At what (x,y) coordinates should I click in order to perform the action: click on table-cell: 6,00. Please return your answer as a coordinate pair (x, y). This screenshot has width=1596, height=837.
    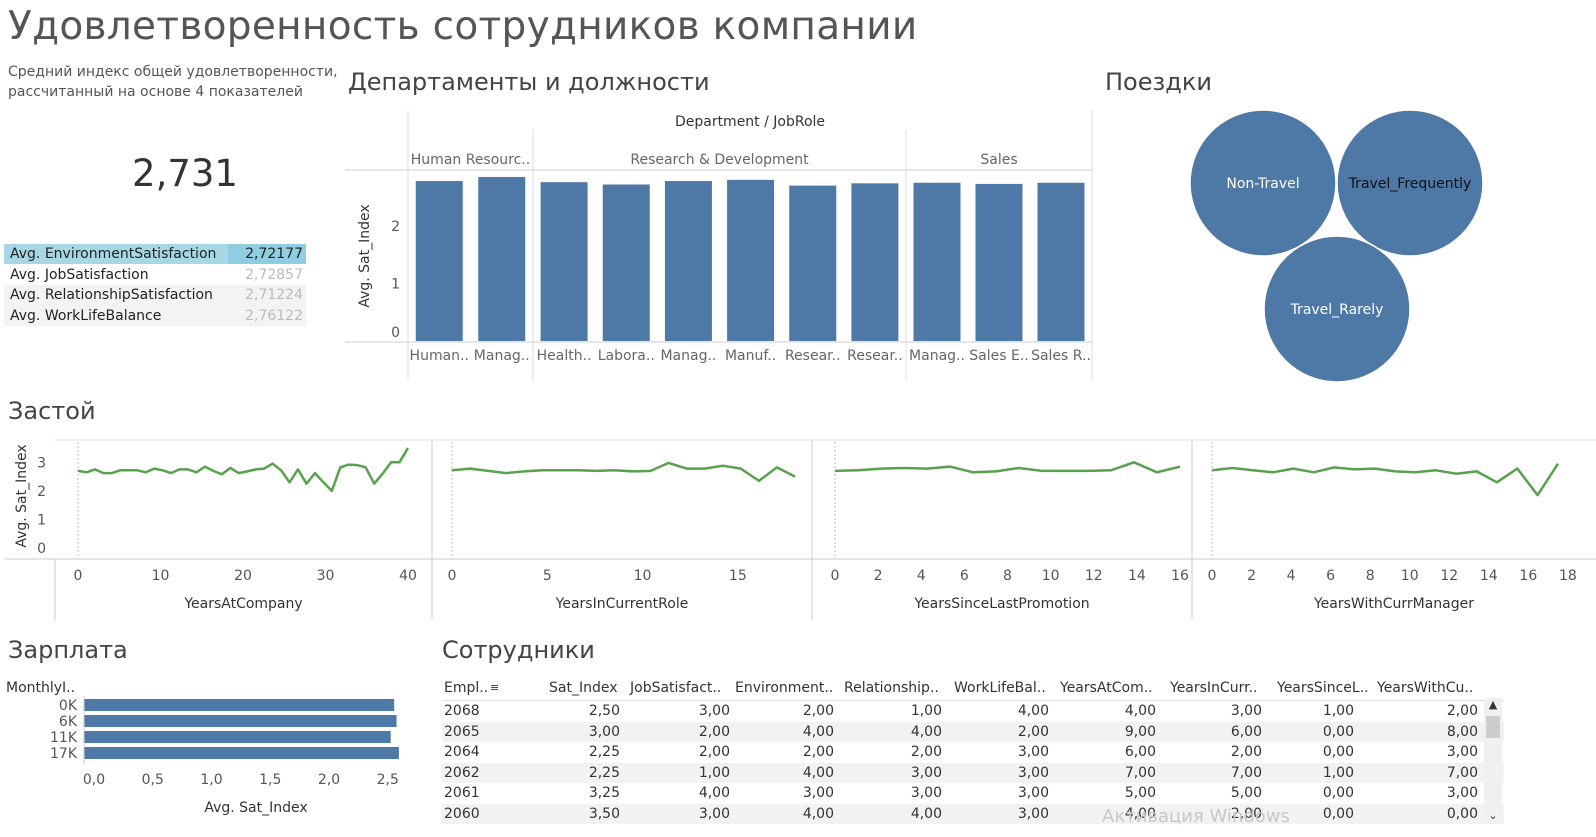
    Looking at the image, I should click on (1246, 731).